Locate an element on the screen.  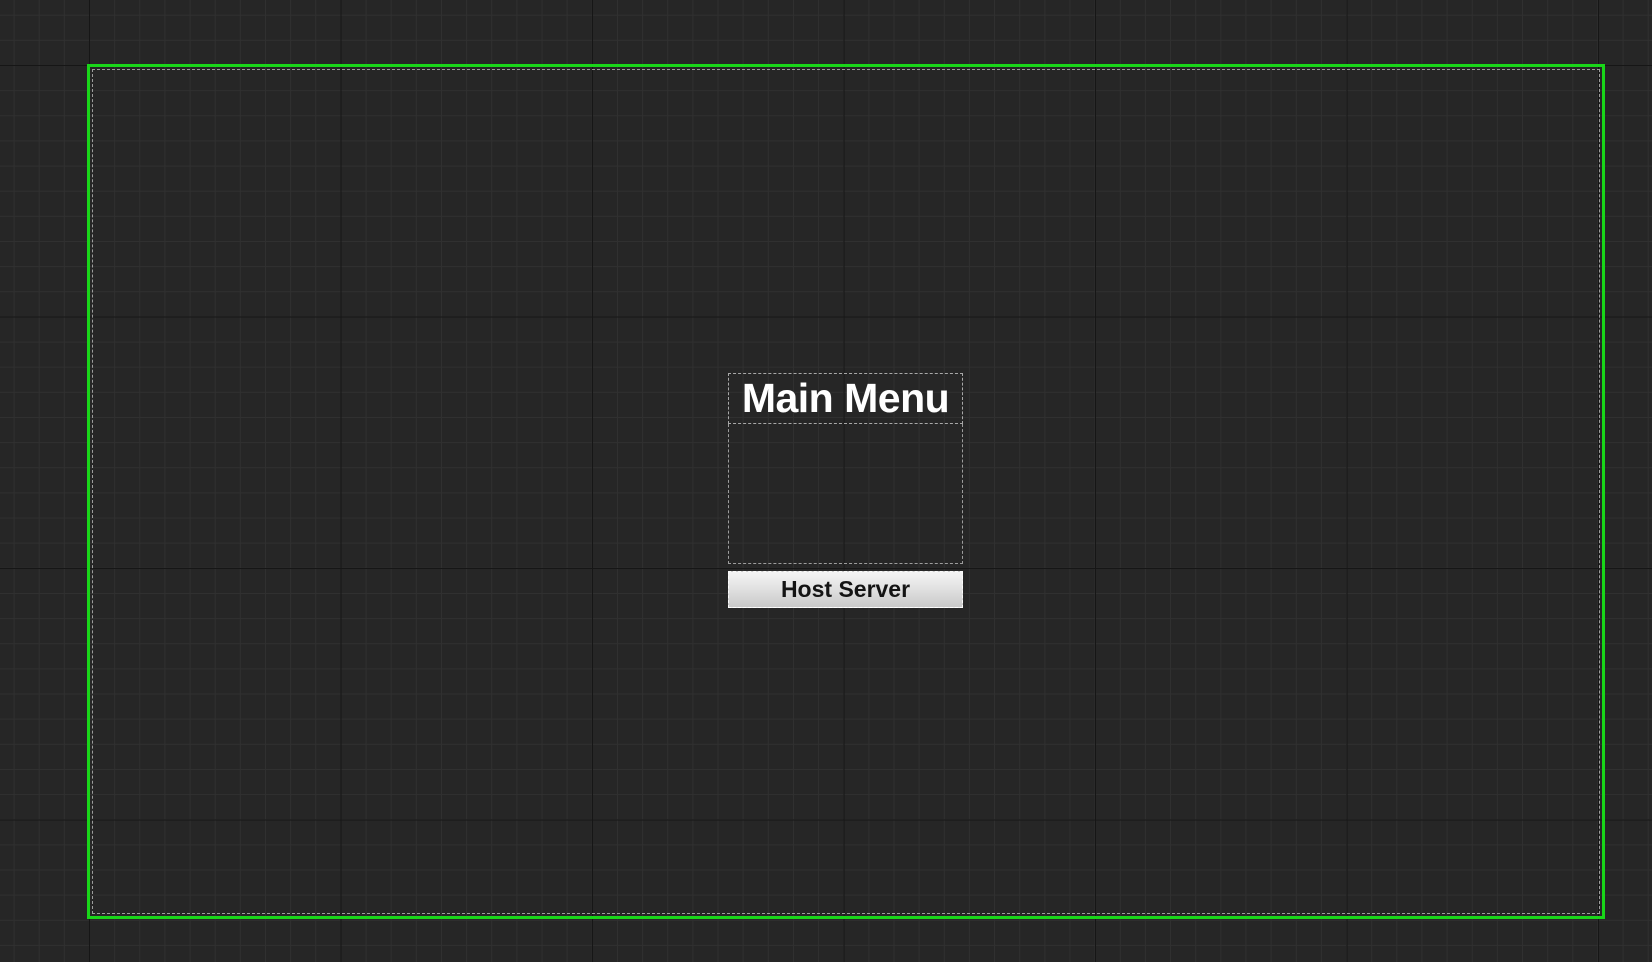
title-textblock: Main Menu is located at coordinates (845, 398).